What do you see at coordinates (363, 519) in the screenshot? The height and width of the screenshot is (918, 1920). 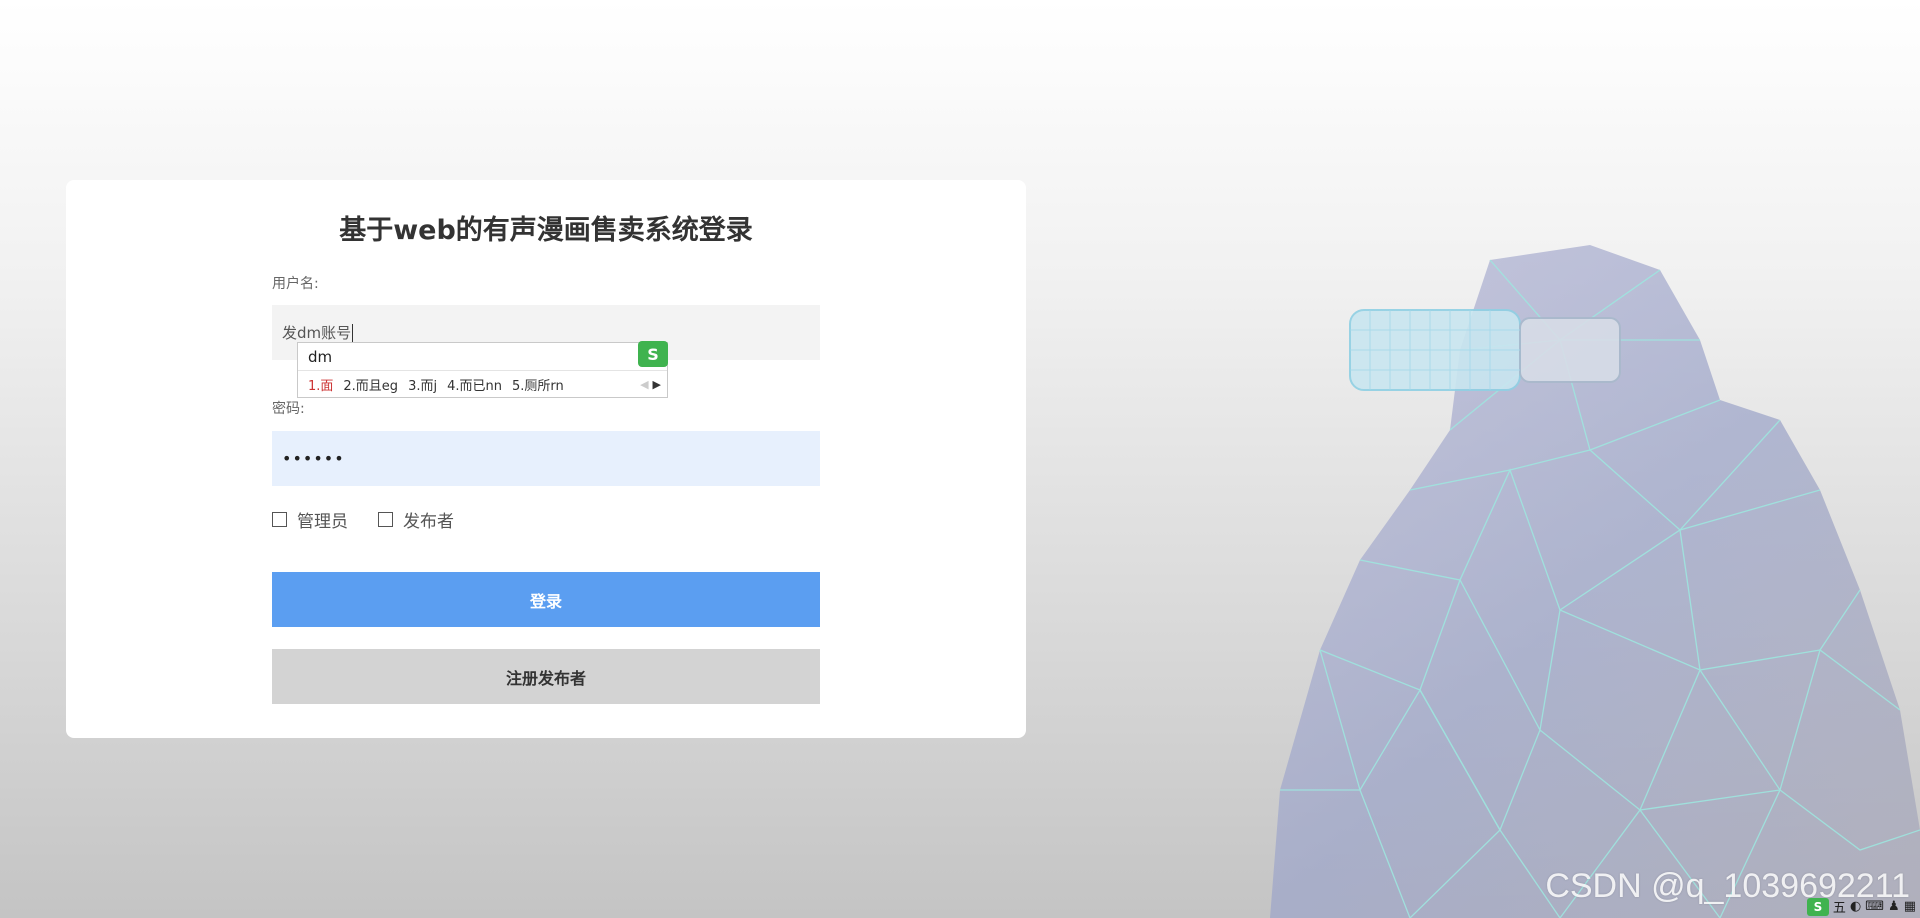 I see `role-selector: 管理员 发布者` at bounding box center [363, 519].